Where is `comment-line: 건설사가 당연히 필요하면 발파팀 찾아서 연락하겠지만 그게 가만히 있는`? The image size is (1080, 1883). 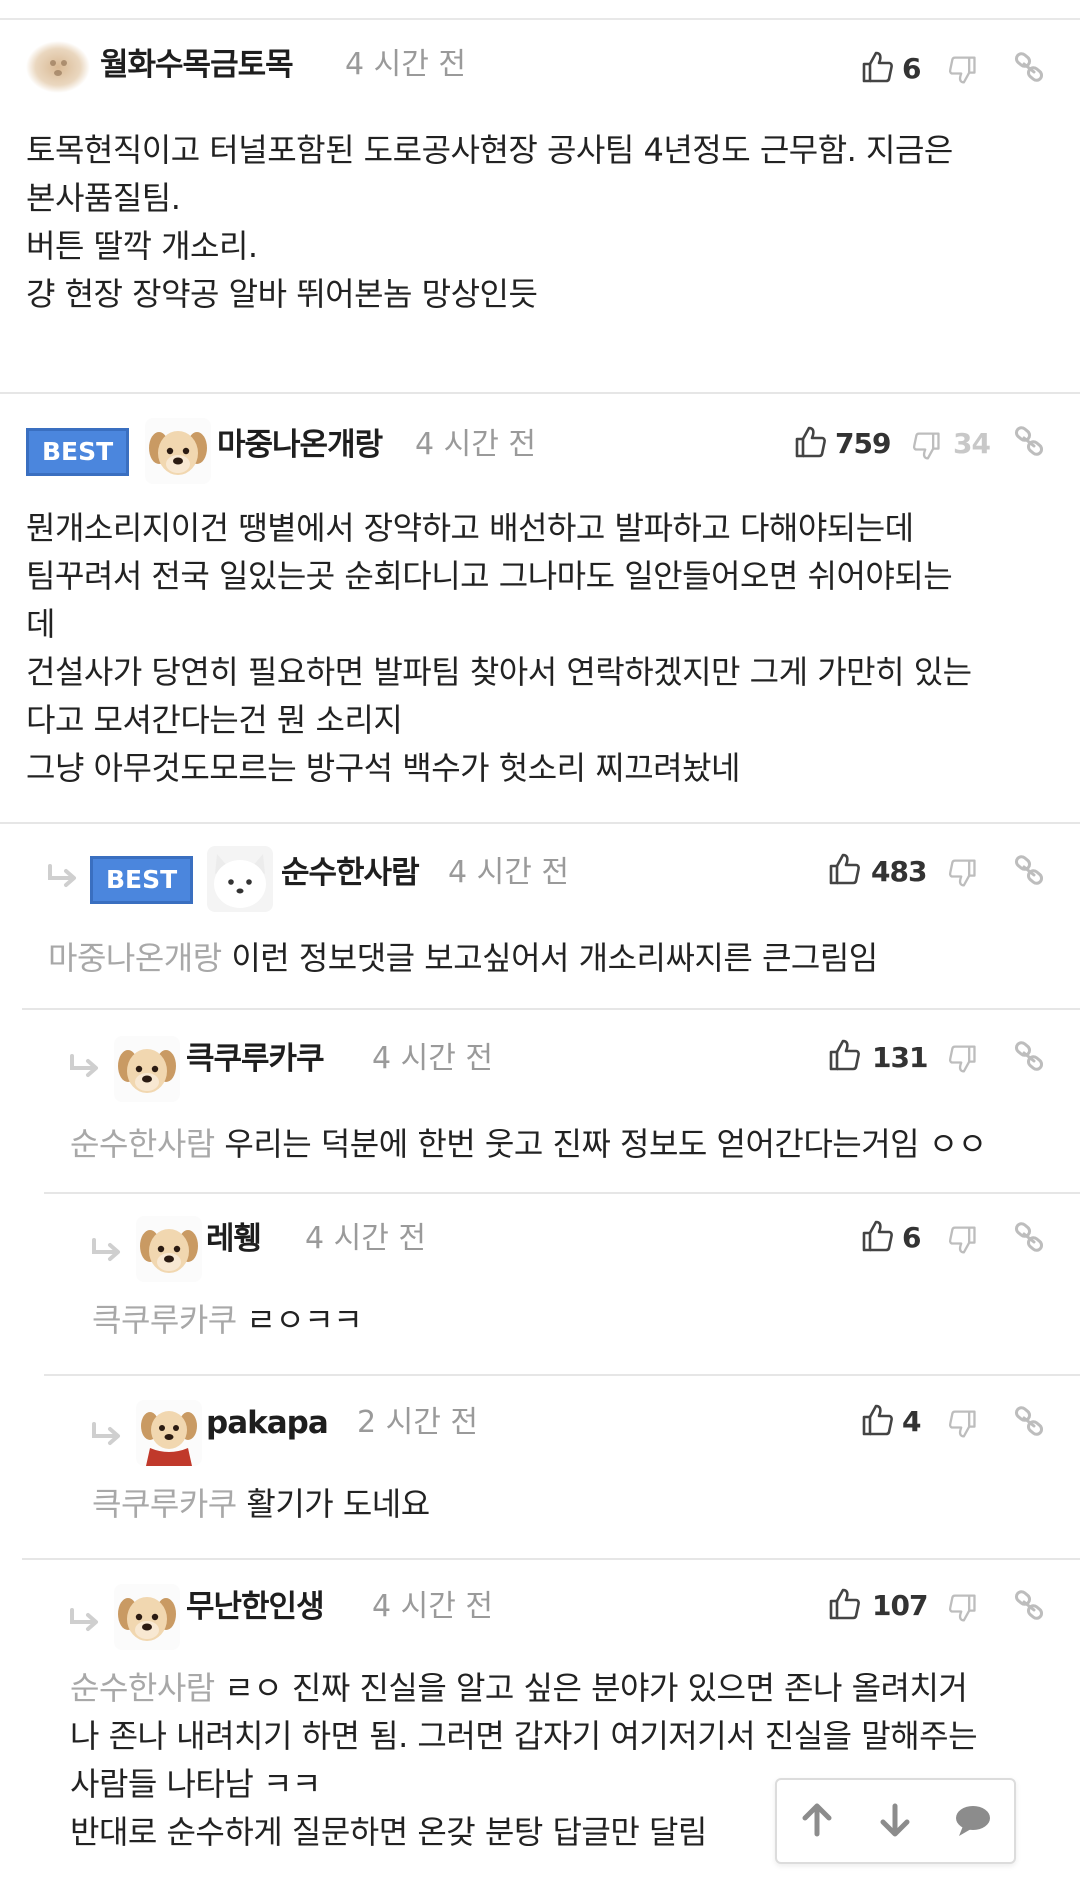 comment-line: 건설사가 당연히 필요하면 발파팀 찾아서 연락하겠지만 그게 가만히 있는 is located at coordinates (499, 672).